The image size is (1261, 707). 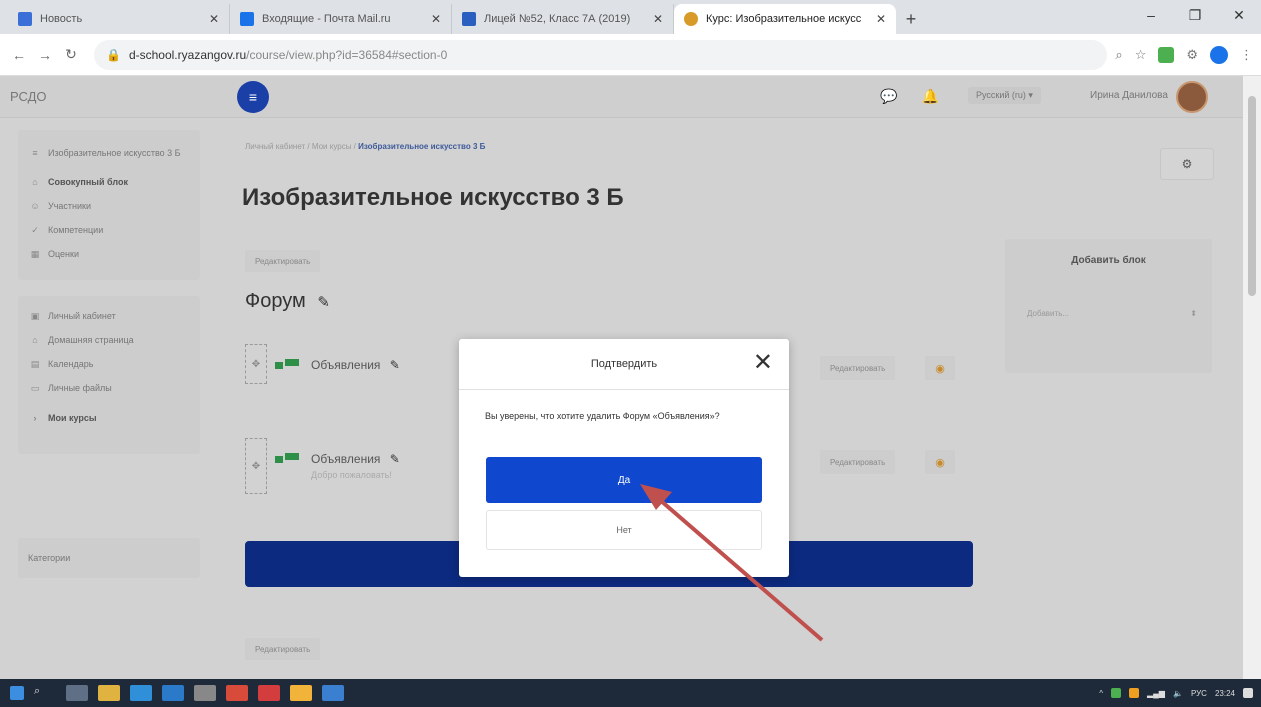 What do you see at coordinates (1248, 693) in the screenshot?
I see `notifications-icon` at bounding box center [1248, 693].